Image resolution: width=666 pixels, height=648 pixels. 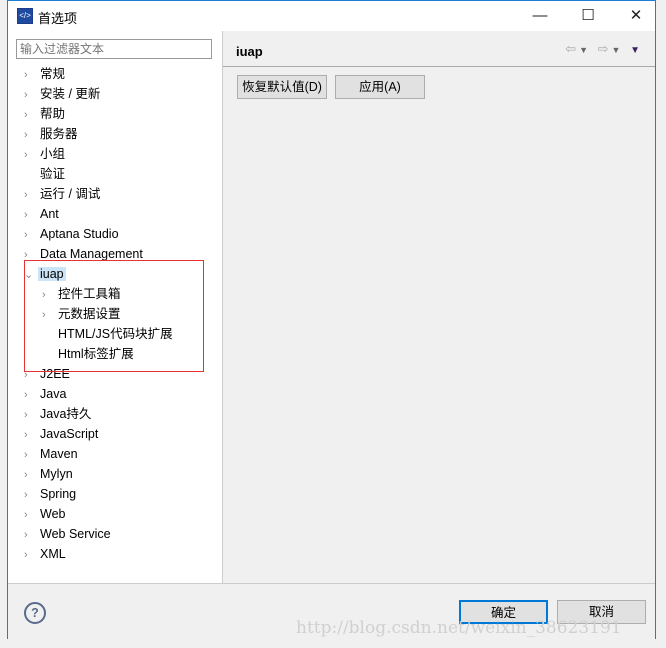 I want to click on tree-item: › Ant, so click(x=42, y=214).